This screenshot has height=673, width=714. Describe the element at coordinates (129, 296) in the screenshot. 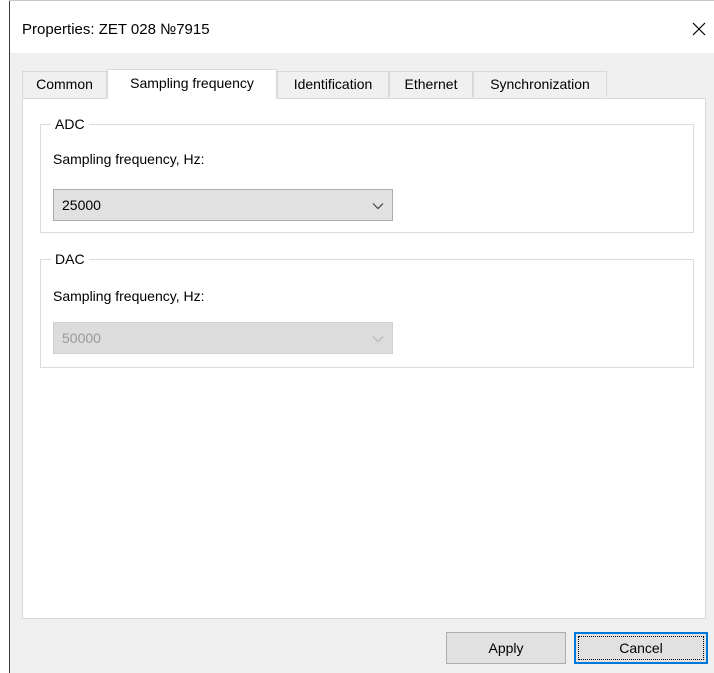

I see `dac-sampling-frequency-label: Sampling frequency, Hz:` at that location.